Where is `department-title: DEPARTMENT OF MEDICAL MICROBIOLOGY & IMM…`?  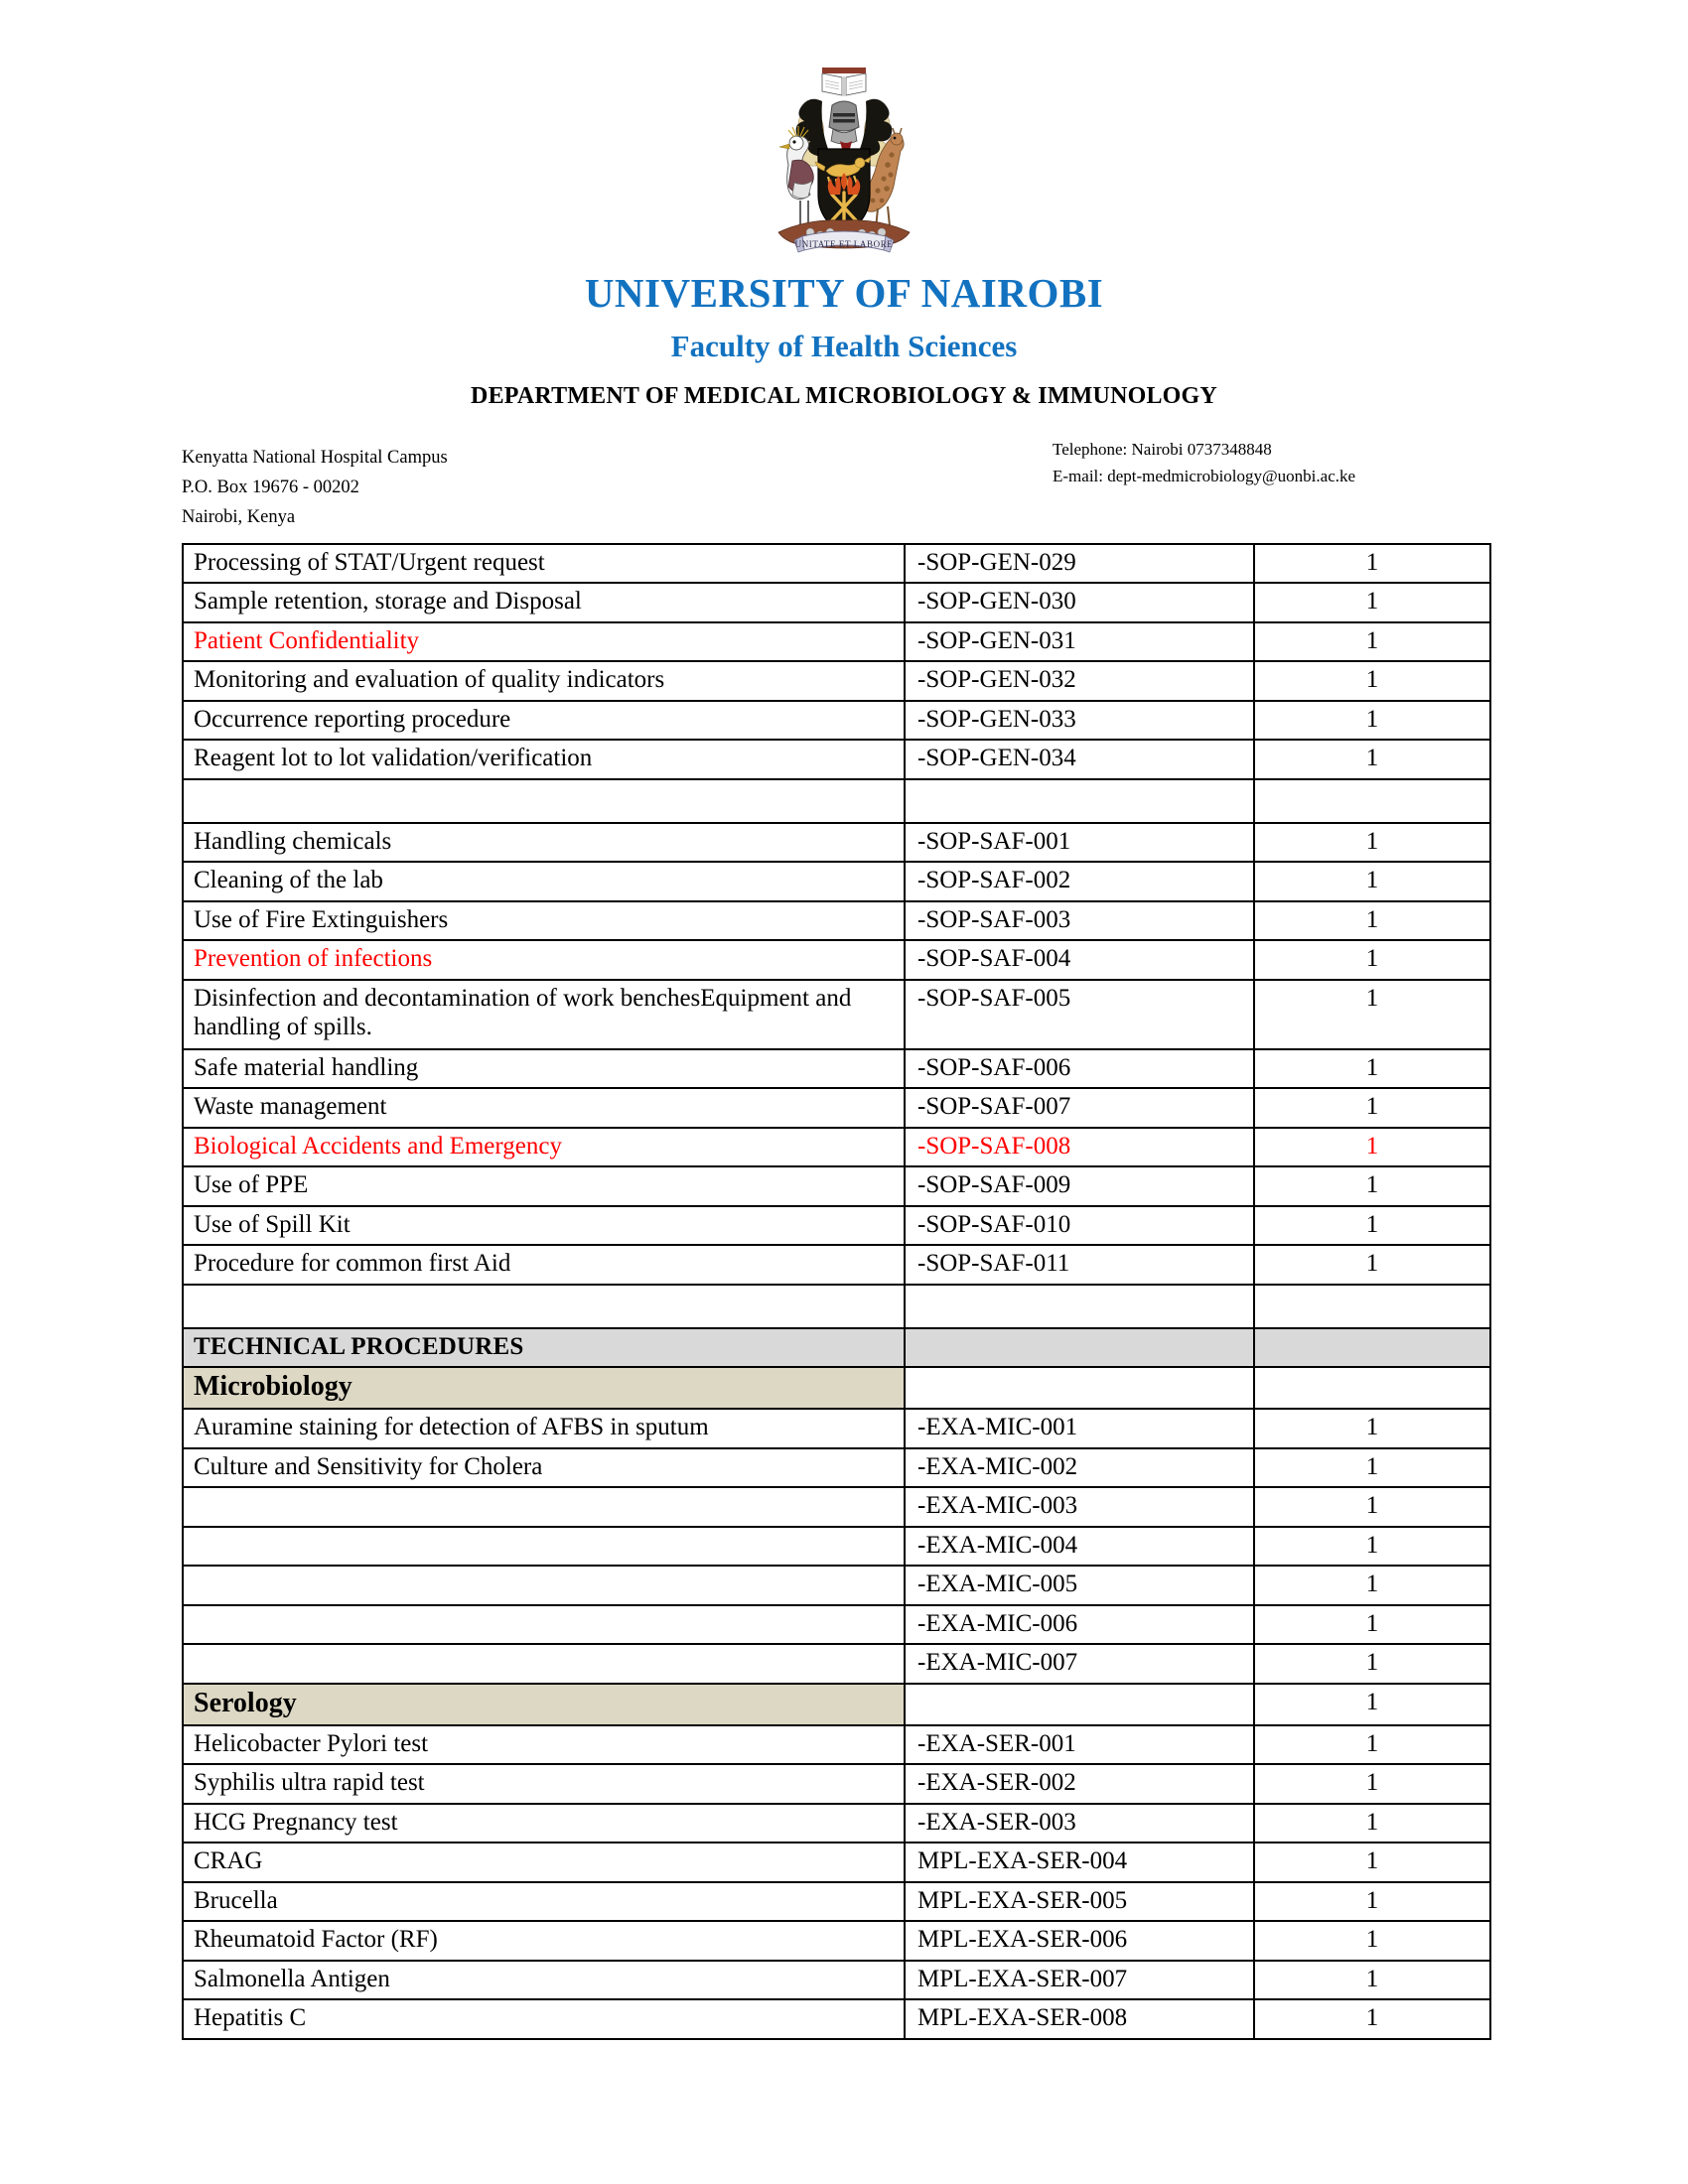 department-title: DEPARTMENT OF MEDICAL MICROBIOLOGY & IMM… is located at coordinates (844, 395).